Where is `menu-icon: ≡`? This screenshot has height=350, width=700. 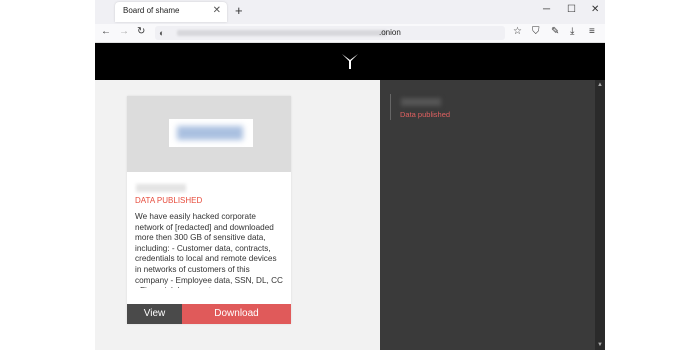
menu-icon: ≡ is located at coordinates (592, 31).